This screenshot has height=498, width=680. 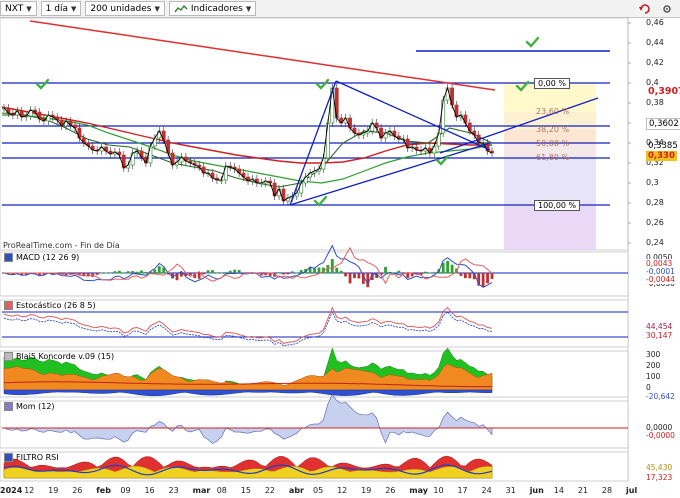 What do you see at coordinates (245, 490) in the screenshot?
I see `x-tick-label: 15` at bounding box center [245, 490].